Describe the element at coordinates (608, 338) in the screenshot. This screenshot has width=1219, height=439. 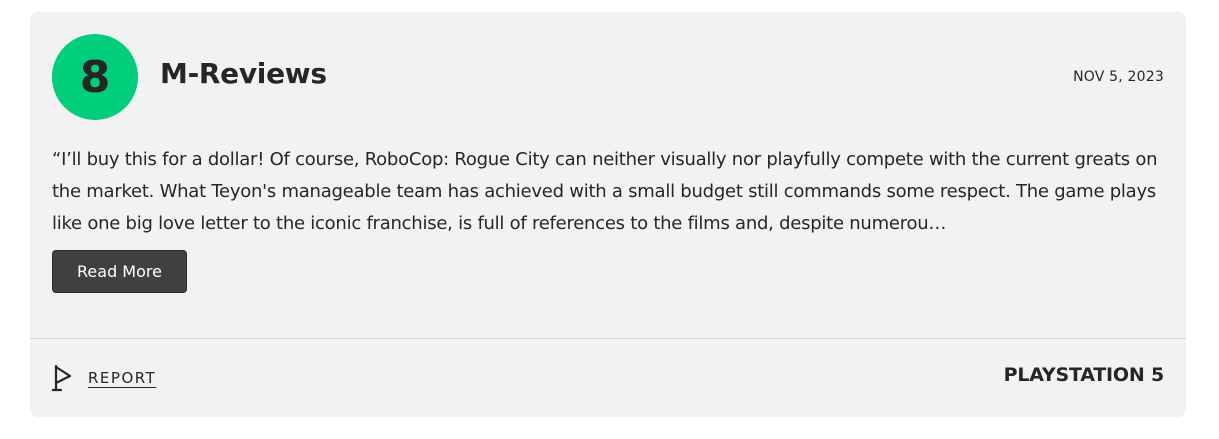
I see `divider` at that location.